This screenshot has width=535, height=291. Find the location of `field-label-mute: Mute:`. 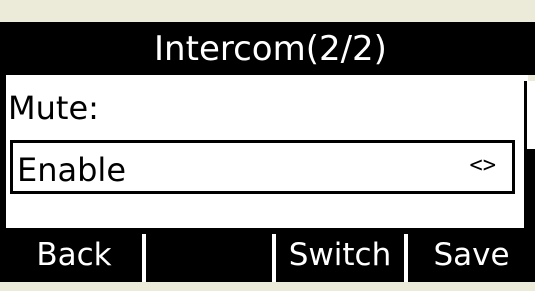

field-label-mute: Mute: is located at coordinates (53, 108).